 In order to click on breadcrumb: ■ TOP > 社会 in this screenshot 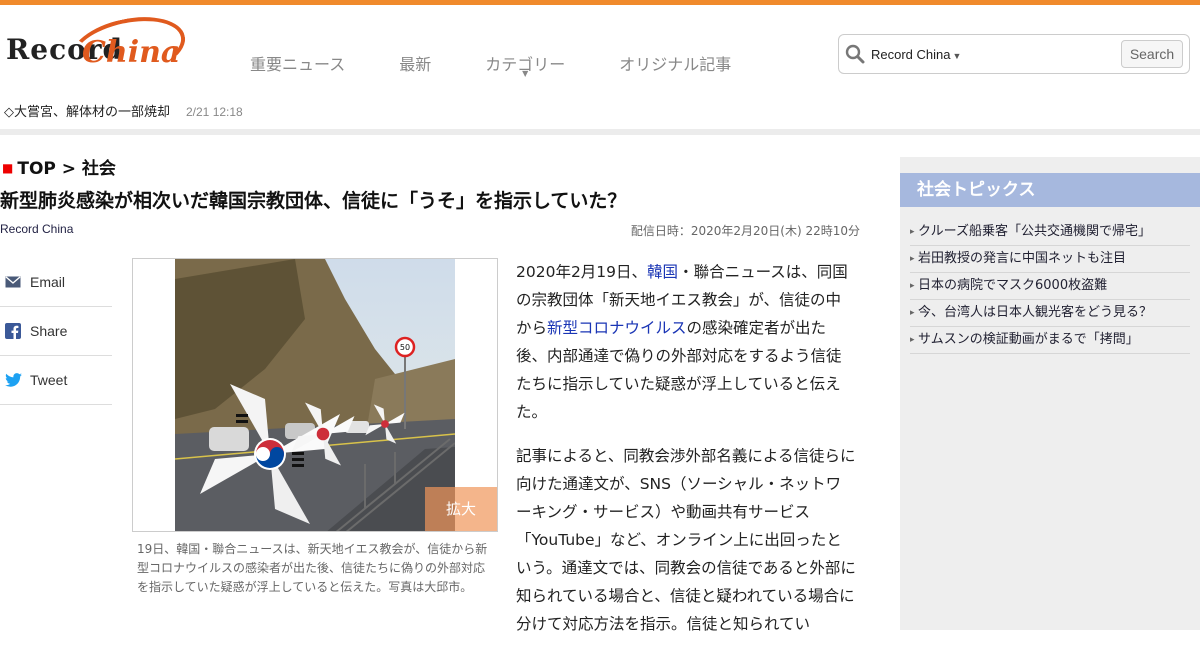, I will do `click(59, 166)`.